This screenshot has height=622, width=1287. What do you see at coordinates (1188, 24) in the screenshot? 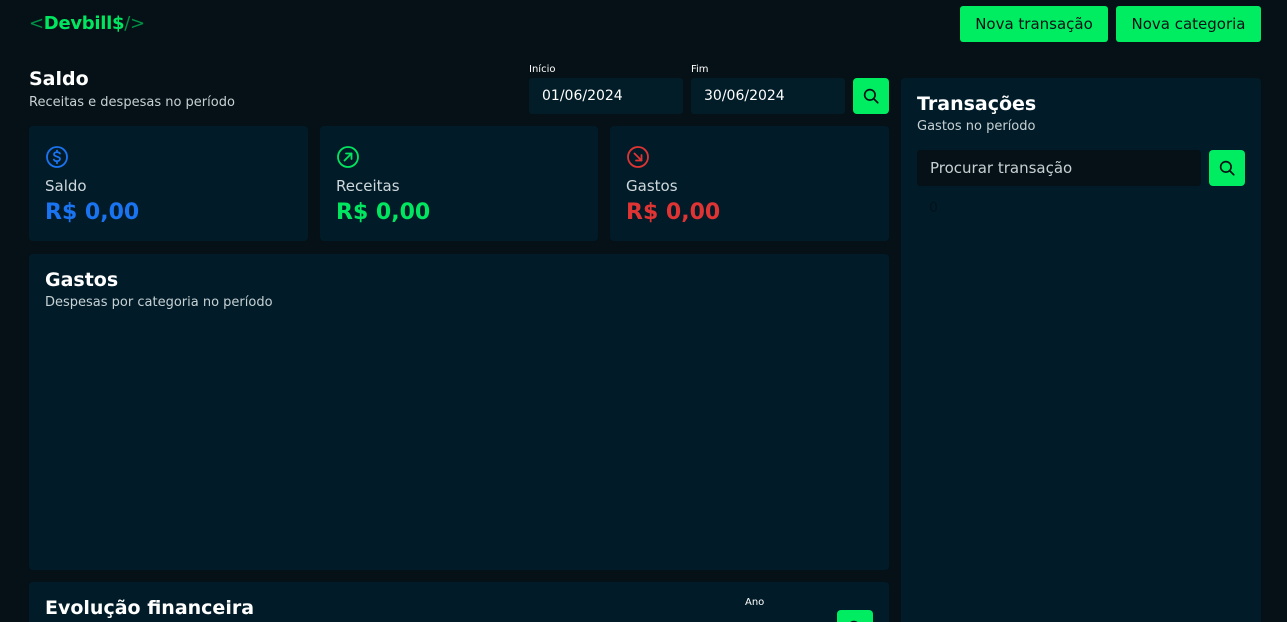
I see `new-category-button: Nova categoria` at bounding box center [1188, 24].